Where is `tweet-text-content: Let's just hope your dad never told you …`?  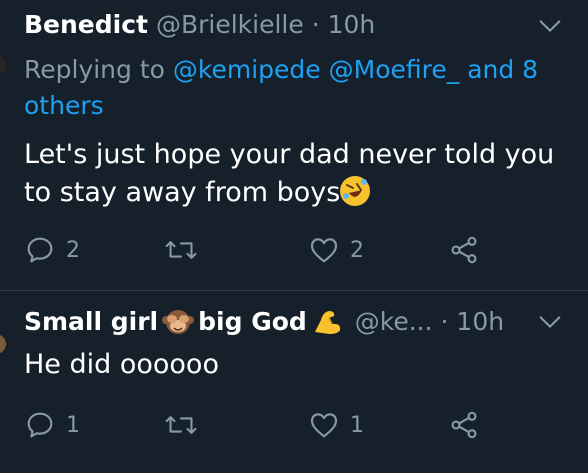 tweet-text-content: Let's just hope your dad never told you … is located at coordinates (289, 173).